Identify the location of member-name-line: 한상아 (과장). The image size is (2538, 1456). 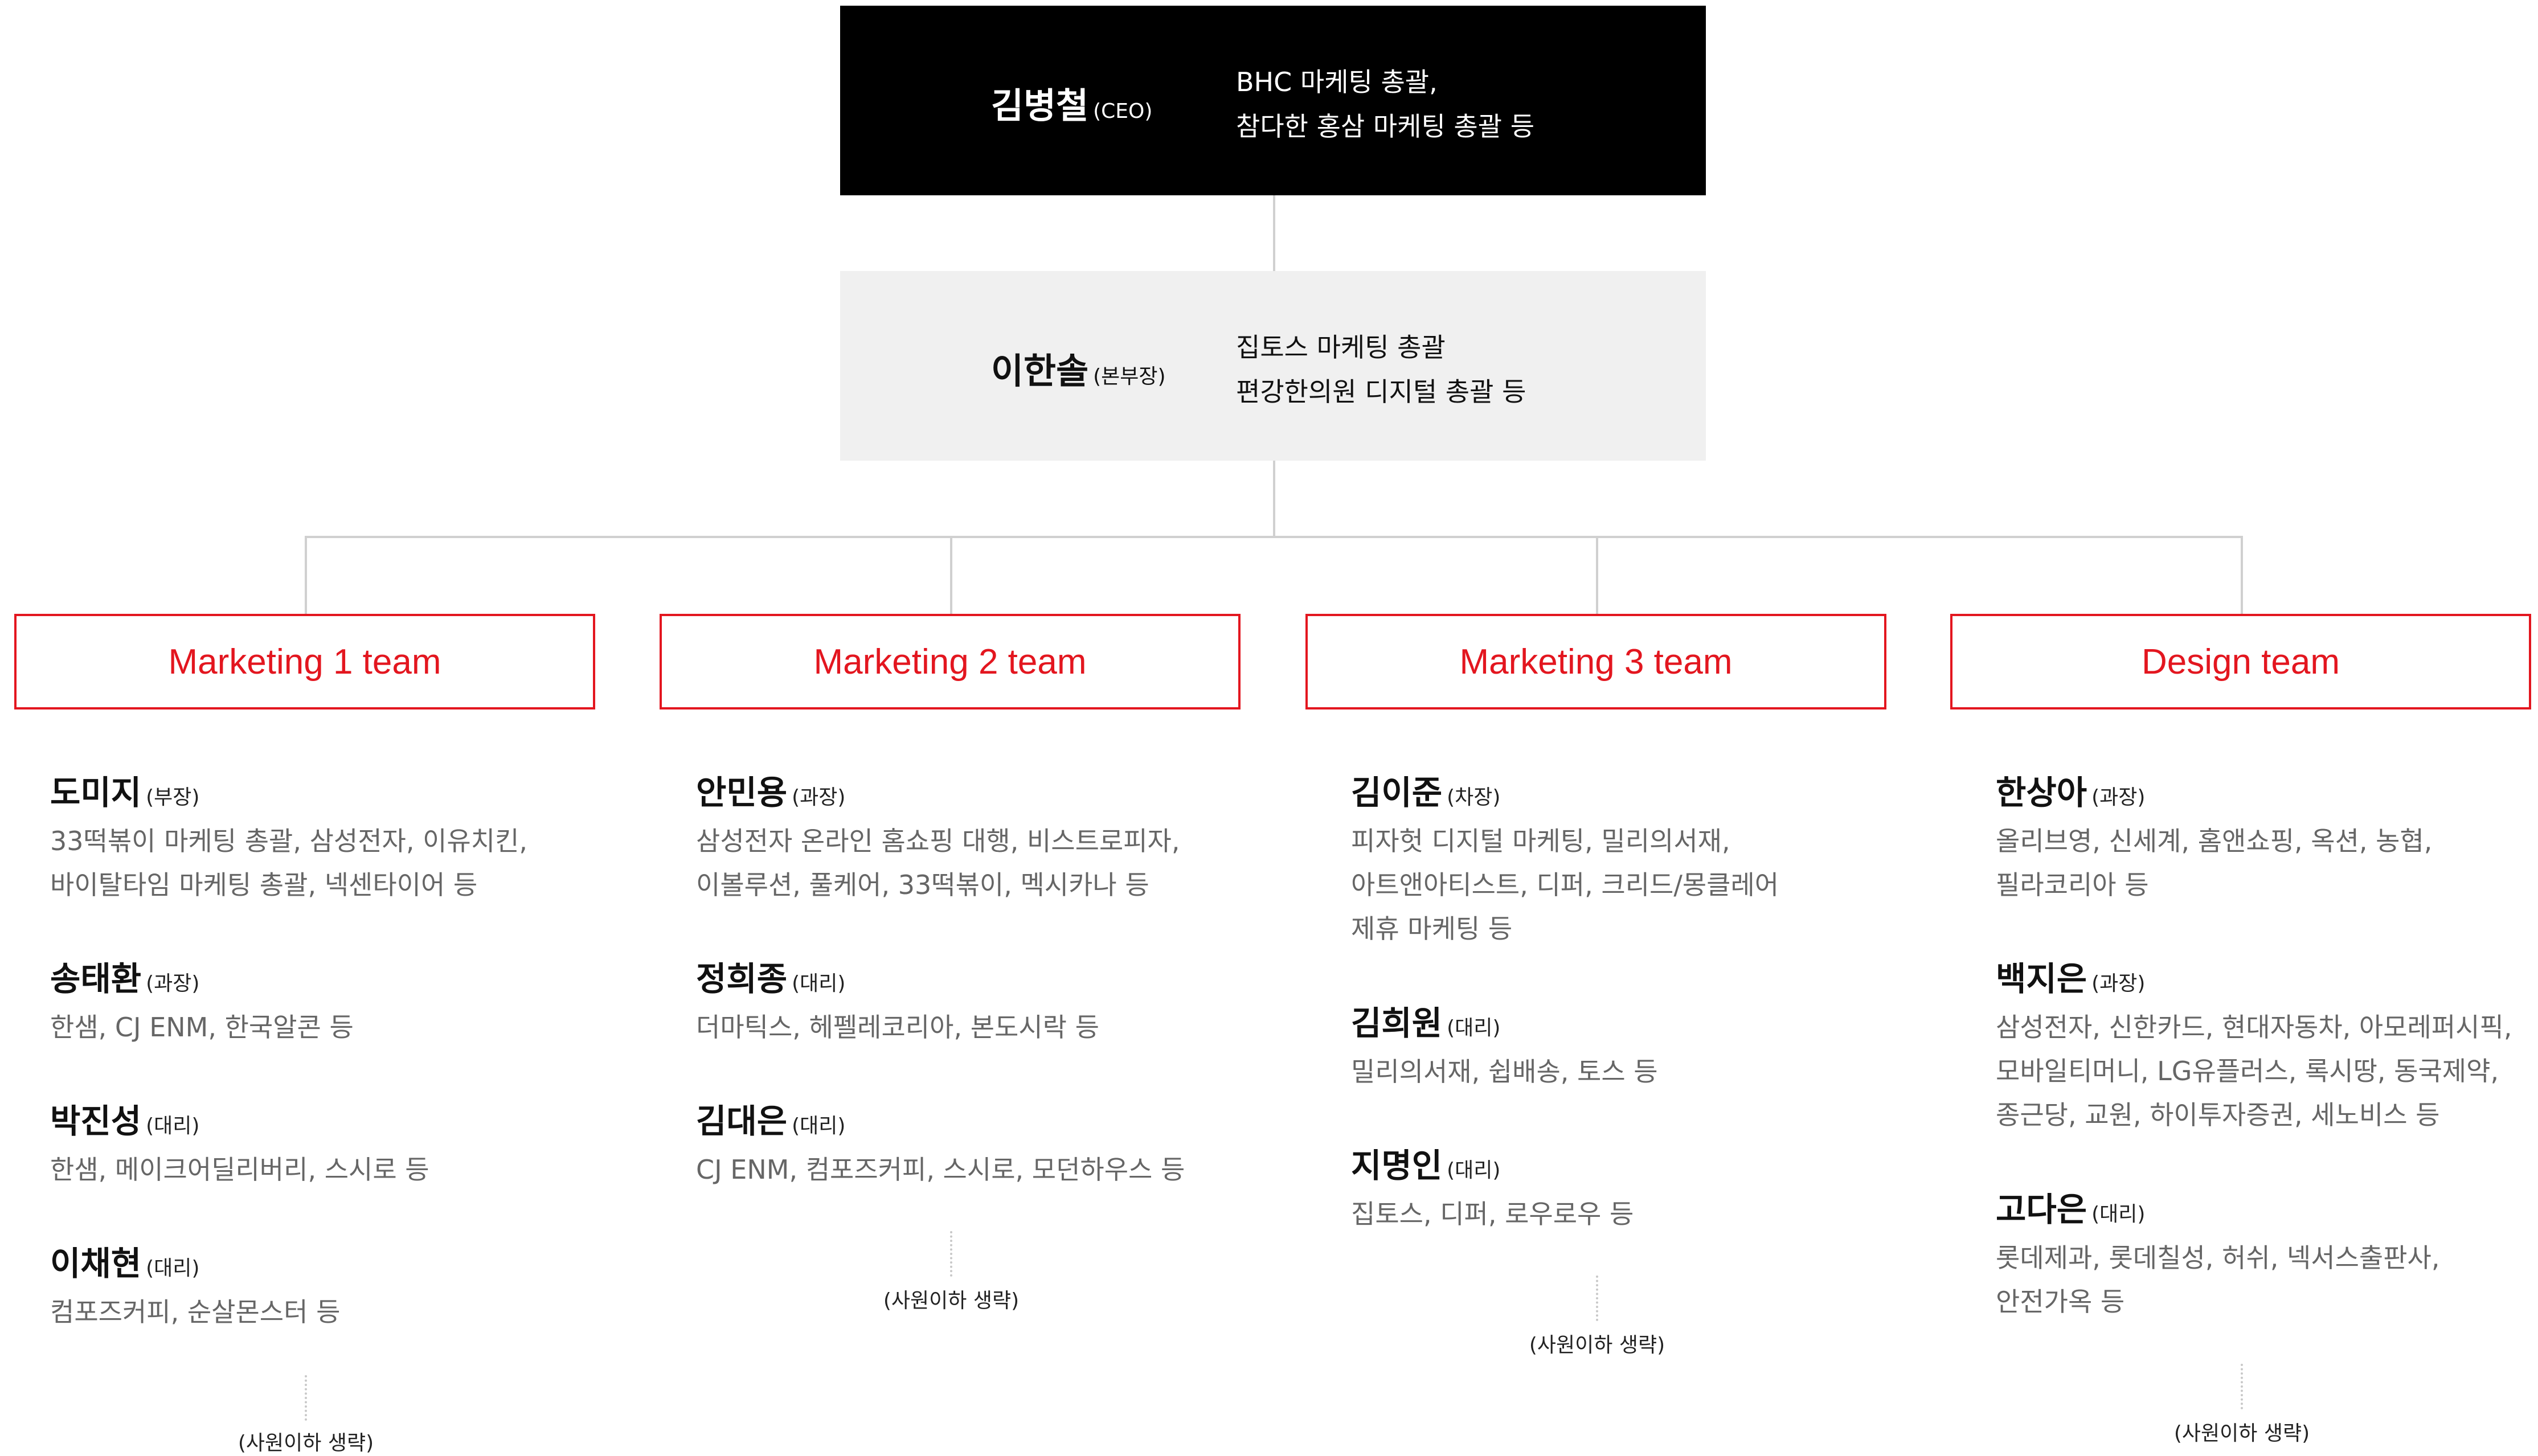
(2214, 790).